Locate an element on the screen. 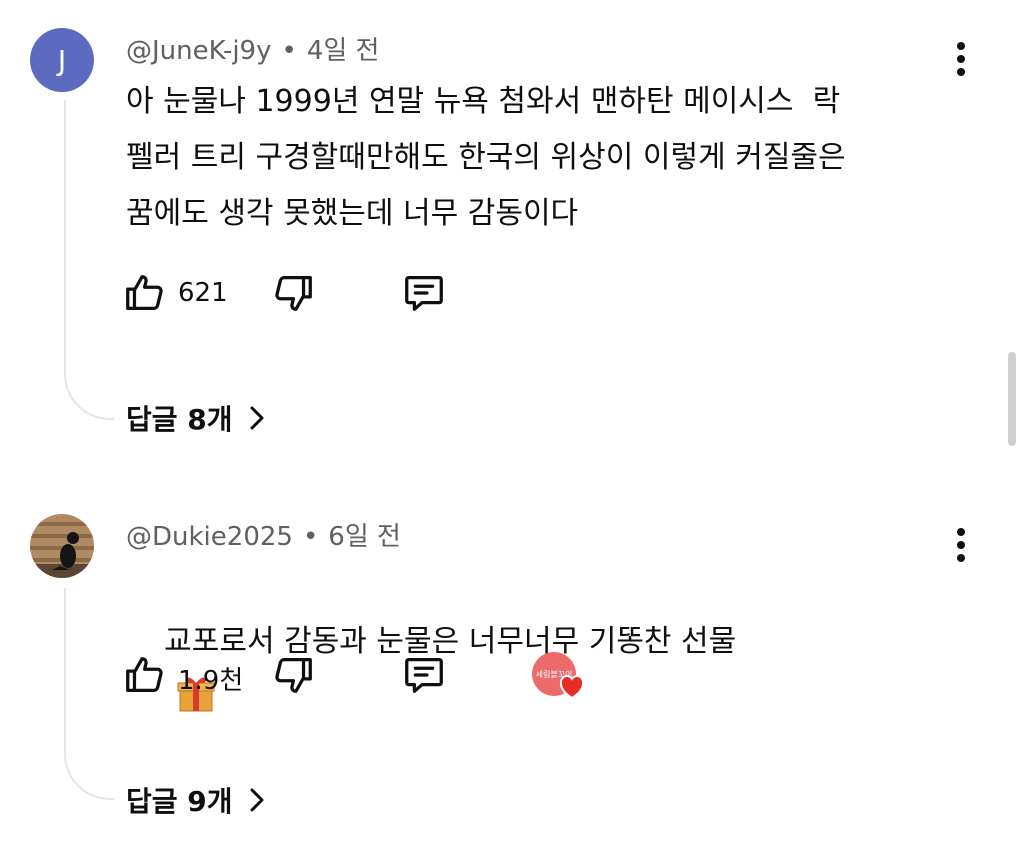  replies-button: 답글 8개 is located at coordinates (196, 418).